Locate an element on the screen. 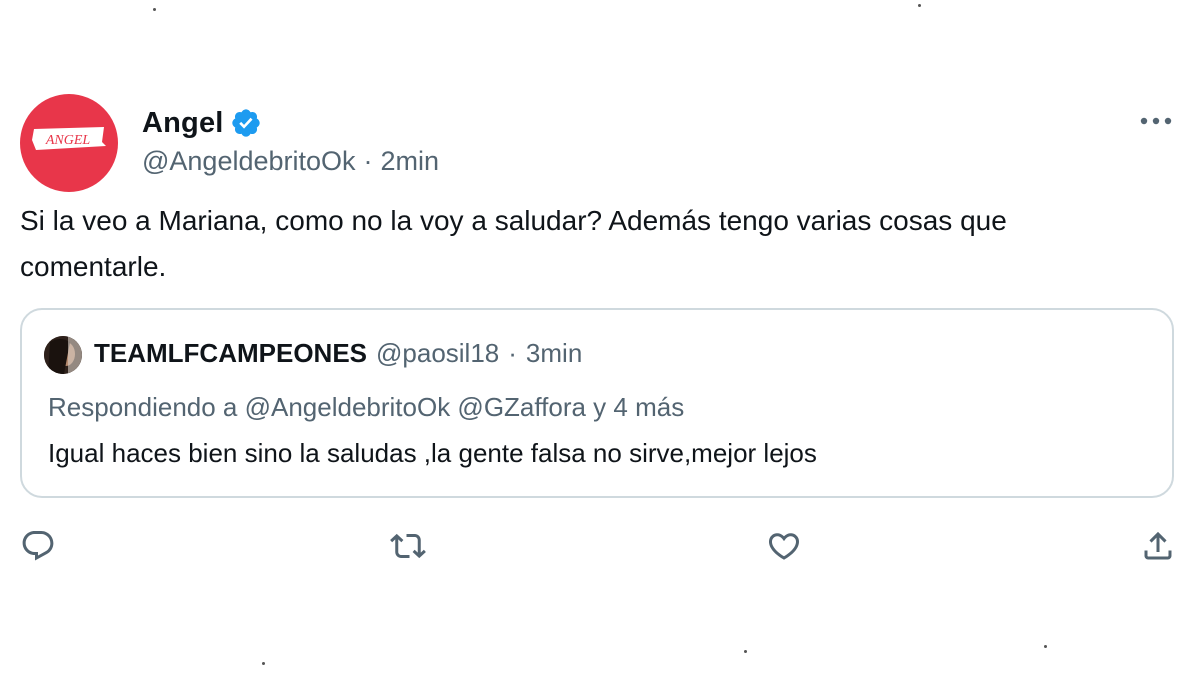 The image size is (1200, 673). heart-icon is located at coordinates (784, 546).